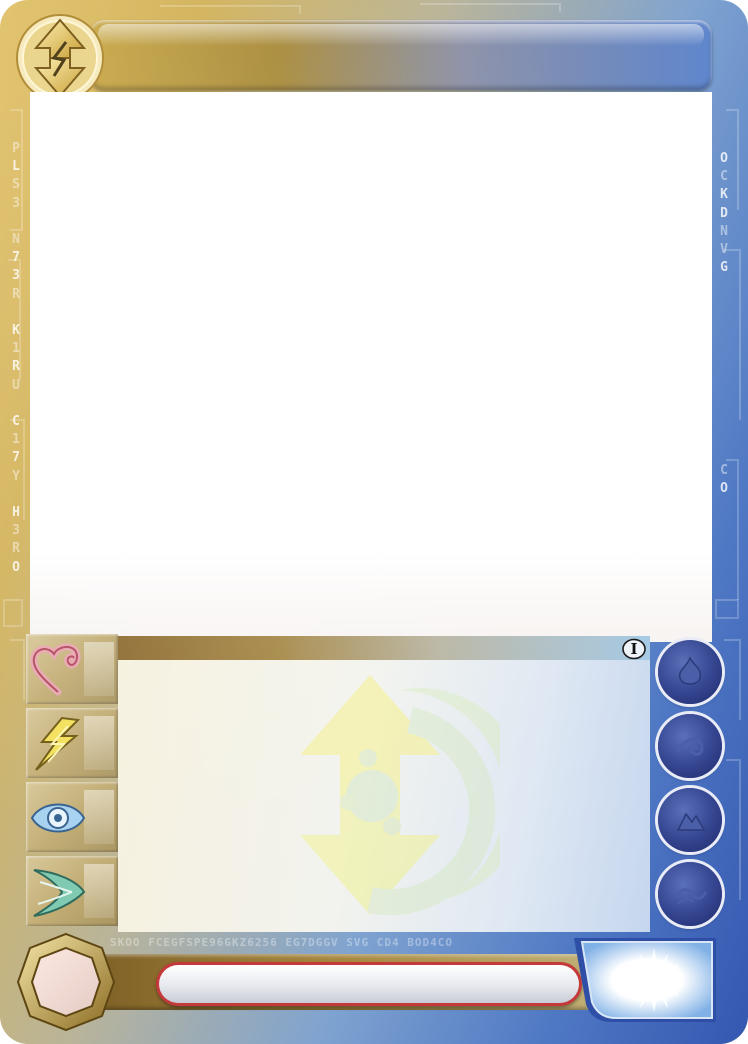 This screenshot has width=748, height=1044. What do you see at coordinates (400, 795) in the screenshot?
I see `faction-watermark-icon` at bounding box center [400, 795].